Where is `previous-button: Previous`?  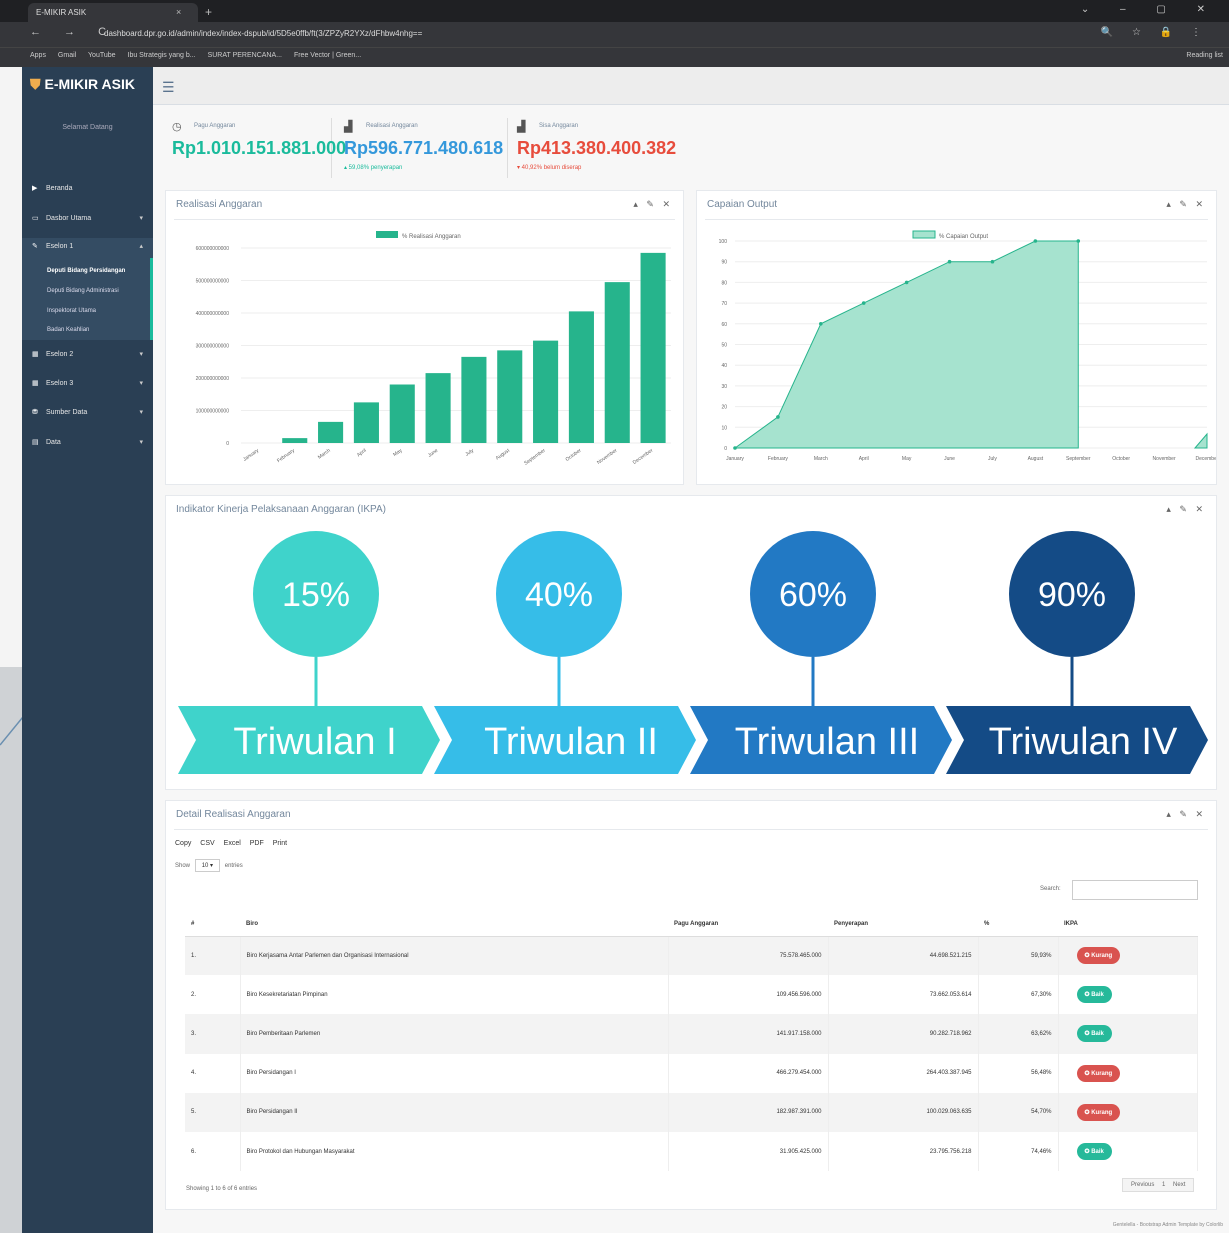 previous-button: Previous is located at coordinates (1142, 1185).